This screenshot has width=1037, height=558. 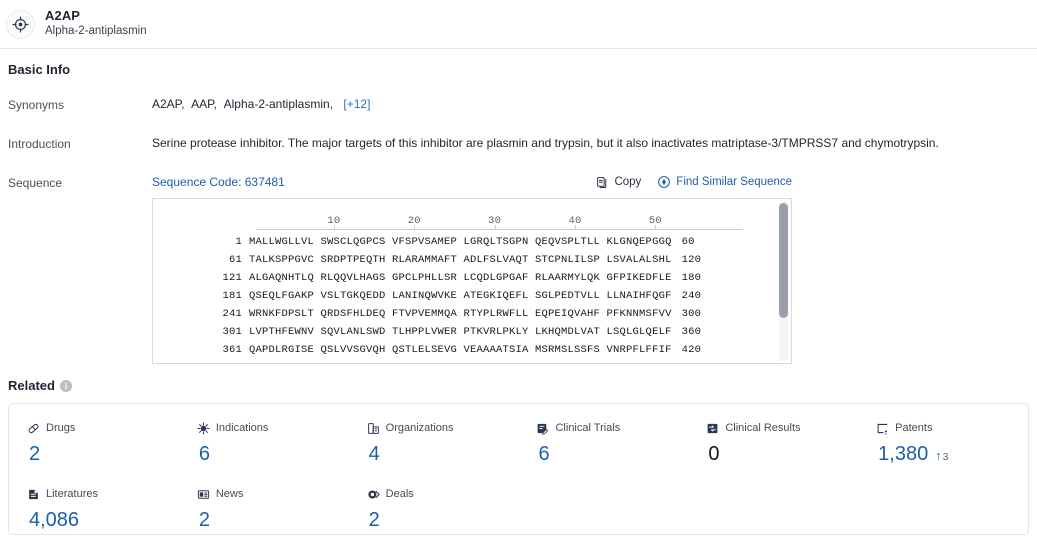 I want to click on stat-value: 4, so click(x=374, y=454).